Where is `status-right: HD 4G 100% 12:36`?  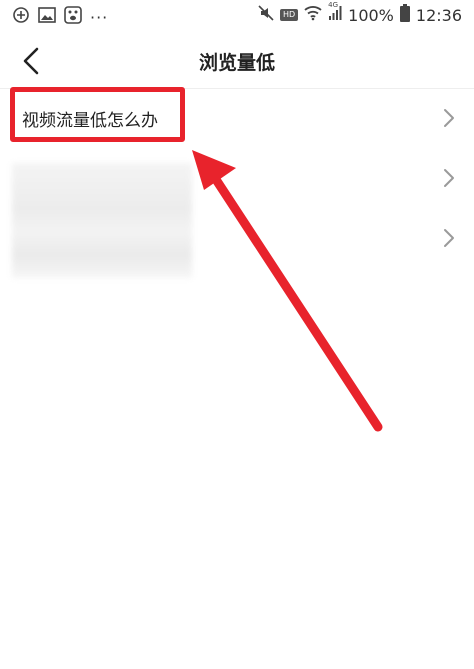
status-right: HD 4G 100% 12:36 is located at coordinates (360, 13).